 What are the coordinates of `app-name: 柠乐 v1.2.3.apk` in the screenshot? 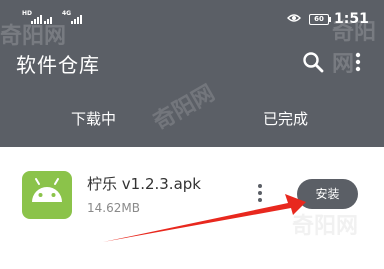 It's located at (144, 184).